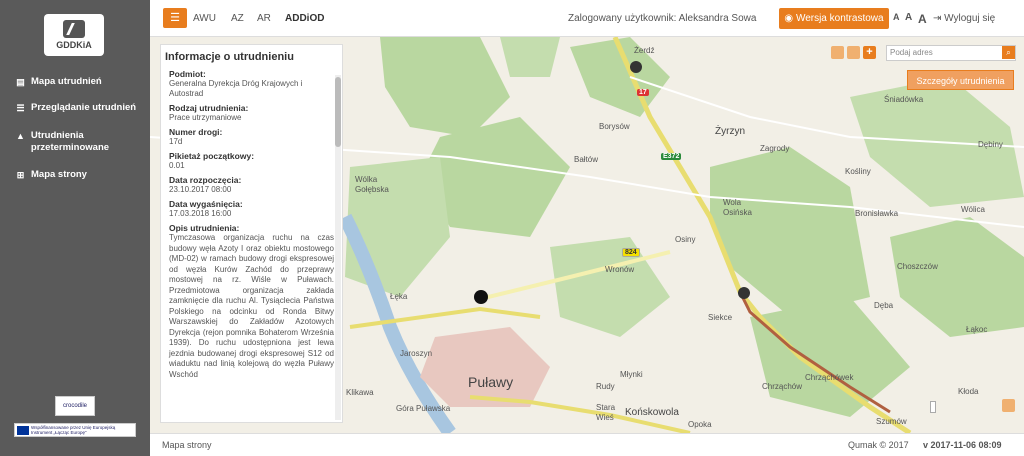 Image resolution: width=1024 pixels, height=456 pixels. Describe the element at coordinates (338, 112) in the screenshot. I see `scrollbar-thumb` at that location.